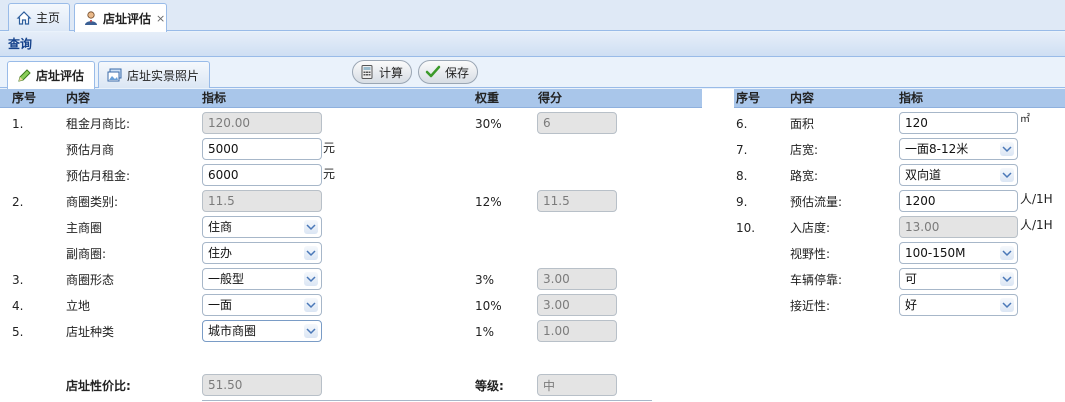 This screenshot has width=1065, height=402. Describe the element at coordinates (804, 150) in the screenshot. I see `row-label: 店宽:` at that location.